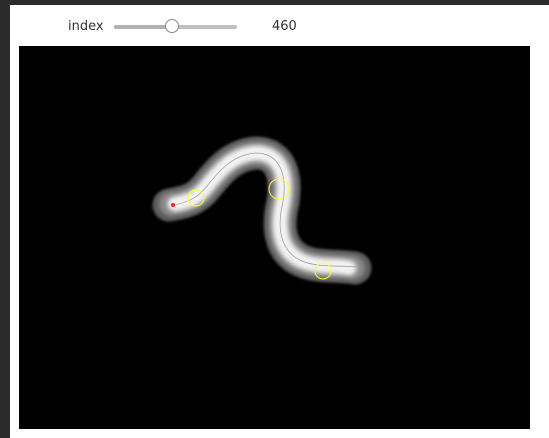  I want to click on index-slider-control: index 460, so click(279, 25).